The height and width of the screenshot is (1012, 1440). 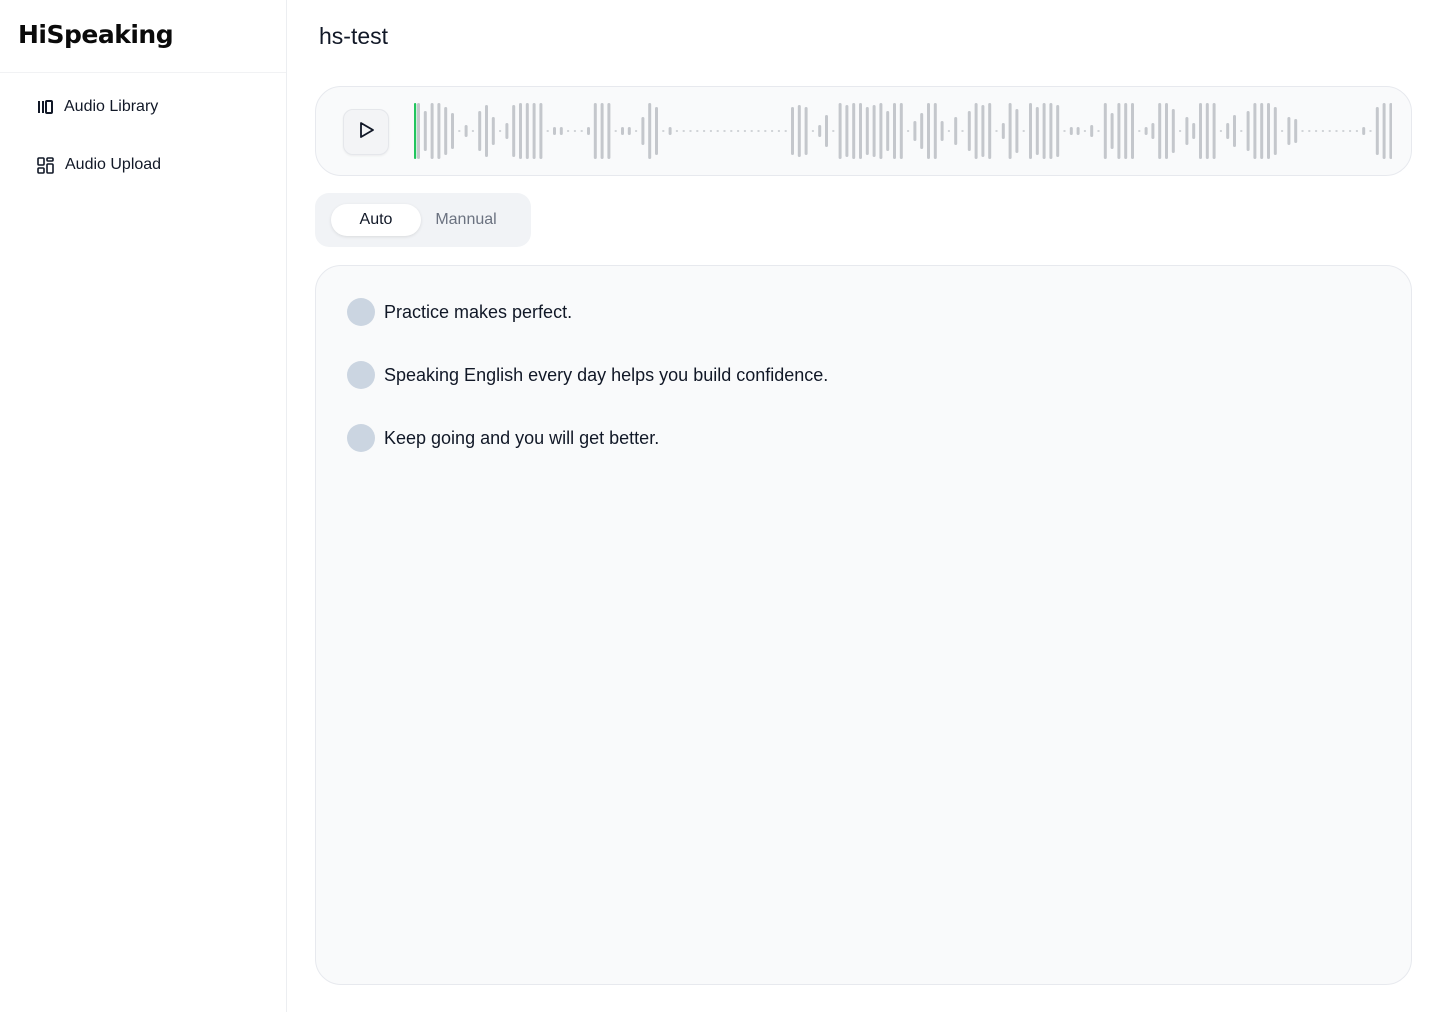 I want to click on play-icon, so click(x=366, y=132).